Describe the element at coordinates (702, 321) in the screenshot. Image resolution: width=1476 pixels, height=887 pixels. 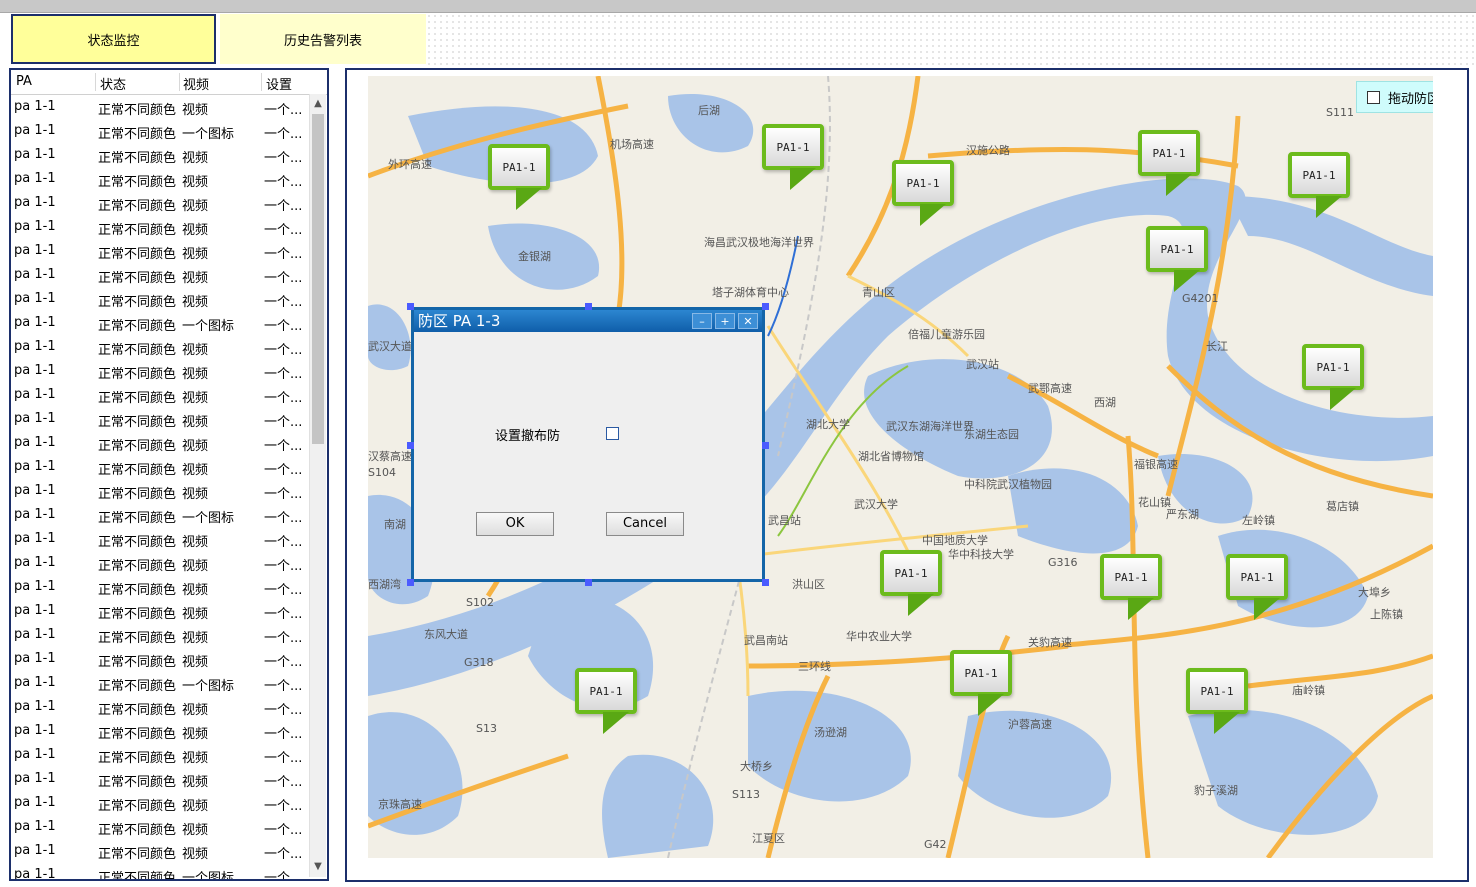
I see `minimize-icon: –` at that location.